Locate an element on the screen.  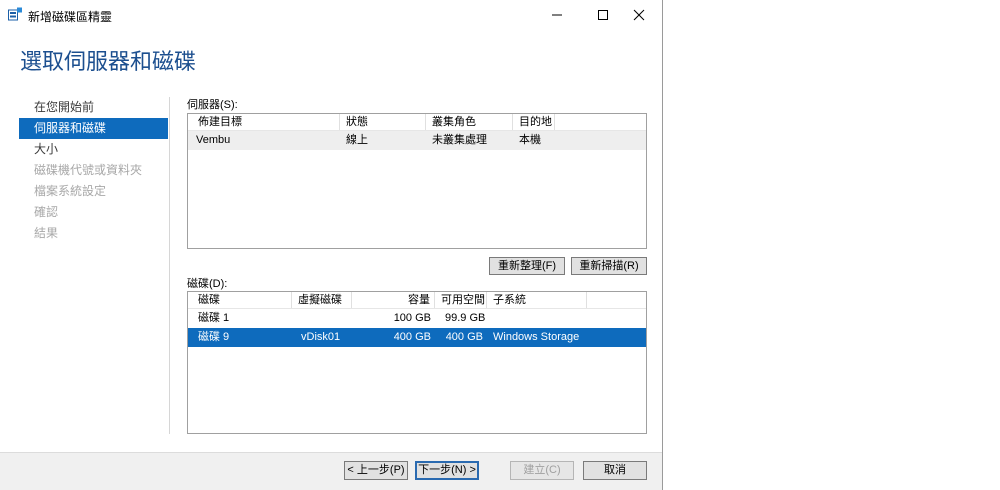
disk-capacity: 100 GB is located at coordinates (412, 318).